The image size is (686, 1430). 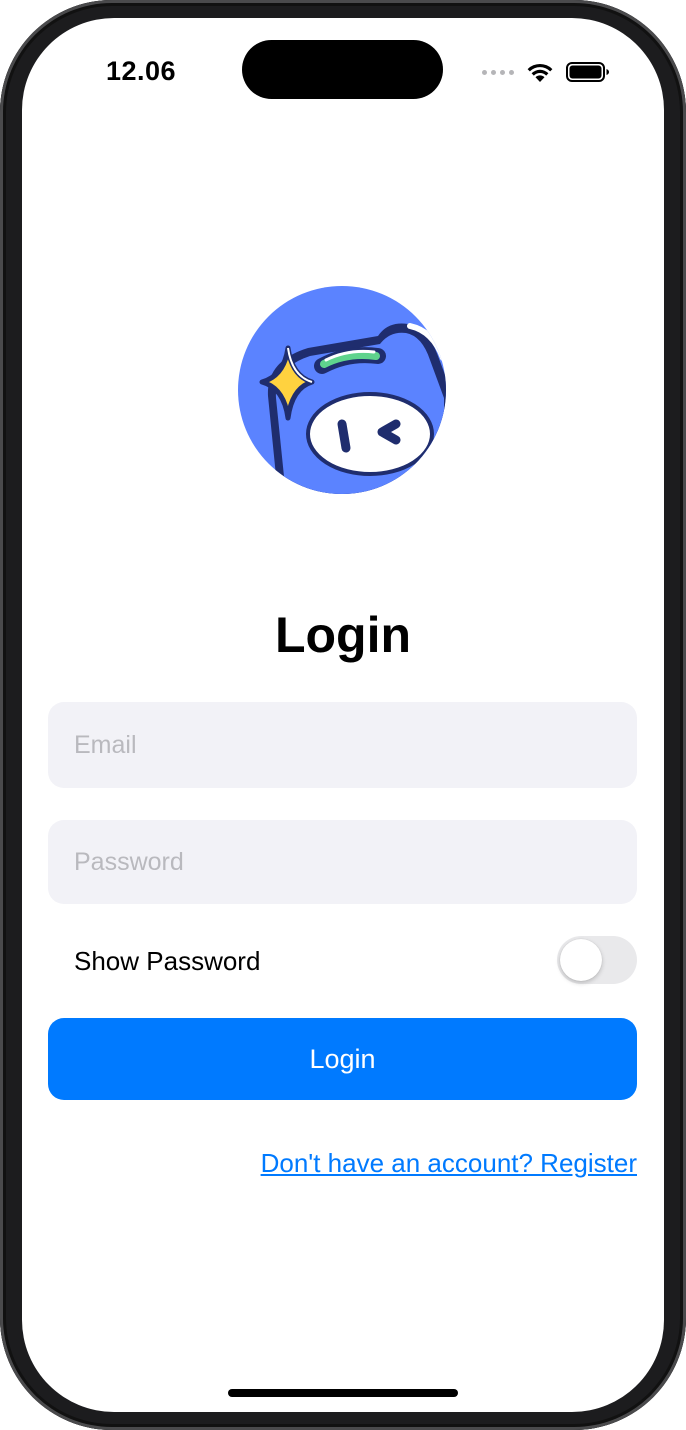 What do you see at coordinates (141, 71) in the screenshot?
I see `status-time: 12.06` at bounding box center [141, 71].